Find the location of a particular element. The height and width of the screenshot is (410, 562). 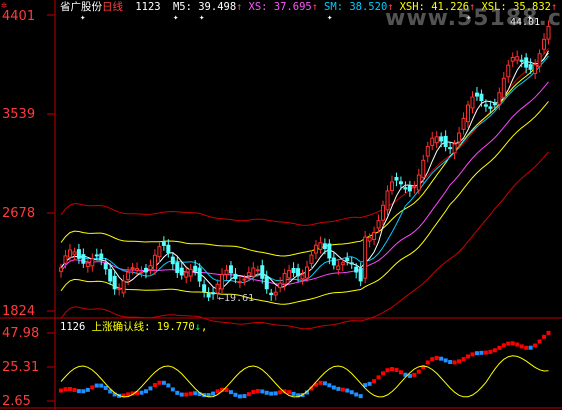

sub-label-top: 47.98 is located at coordinates (21, 333).